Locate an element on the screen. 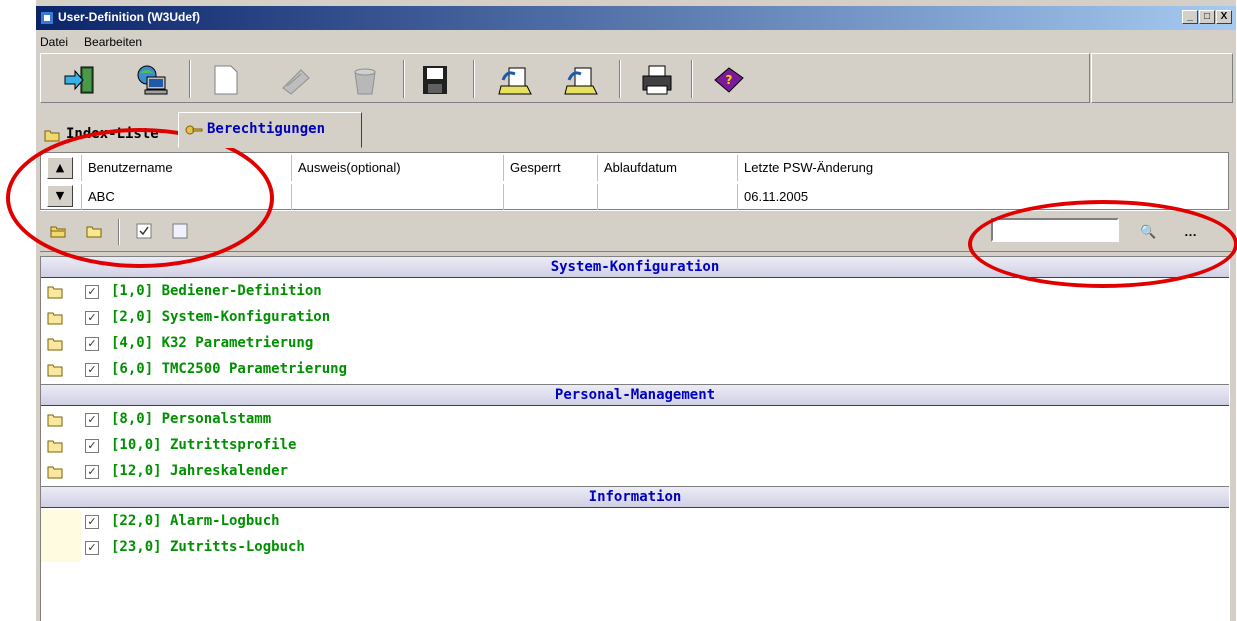 Image resolution: width=1237 pixels, height=621 pixels. menu-datei: Datei is located at coordinates (54, 42).